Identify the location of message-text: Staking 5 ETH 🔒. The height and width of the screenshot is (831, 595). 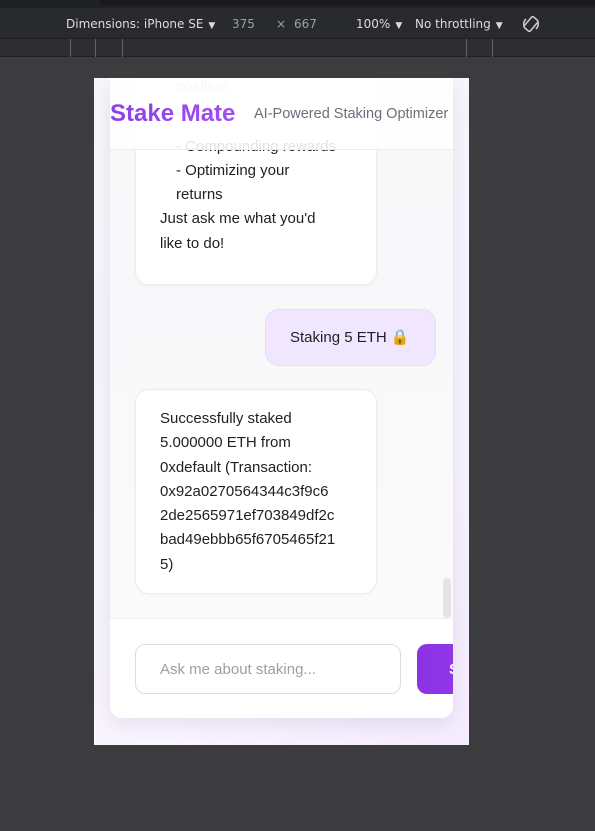
(350, 337).